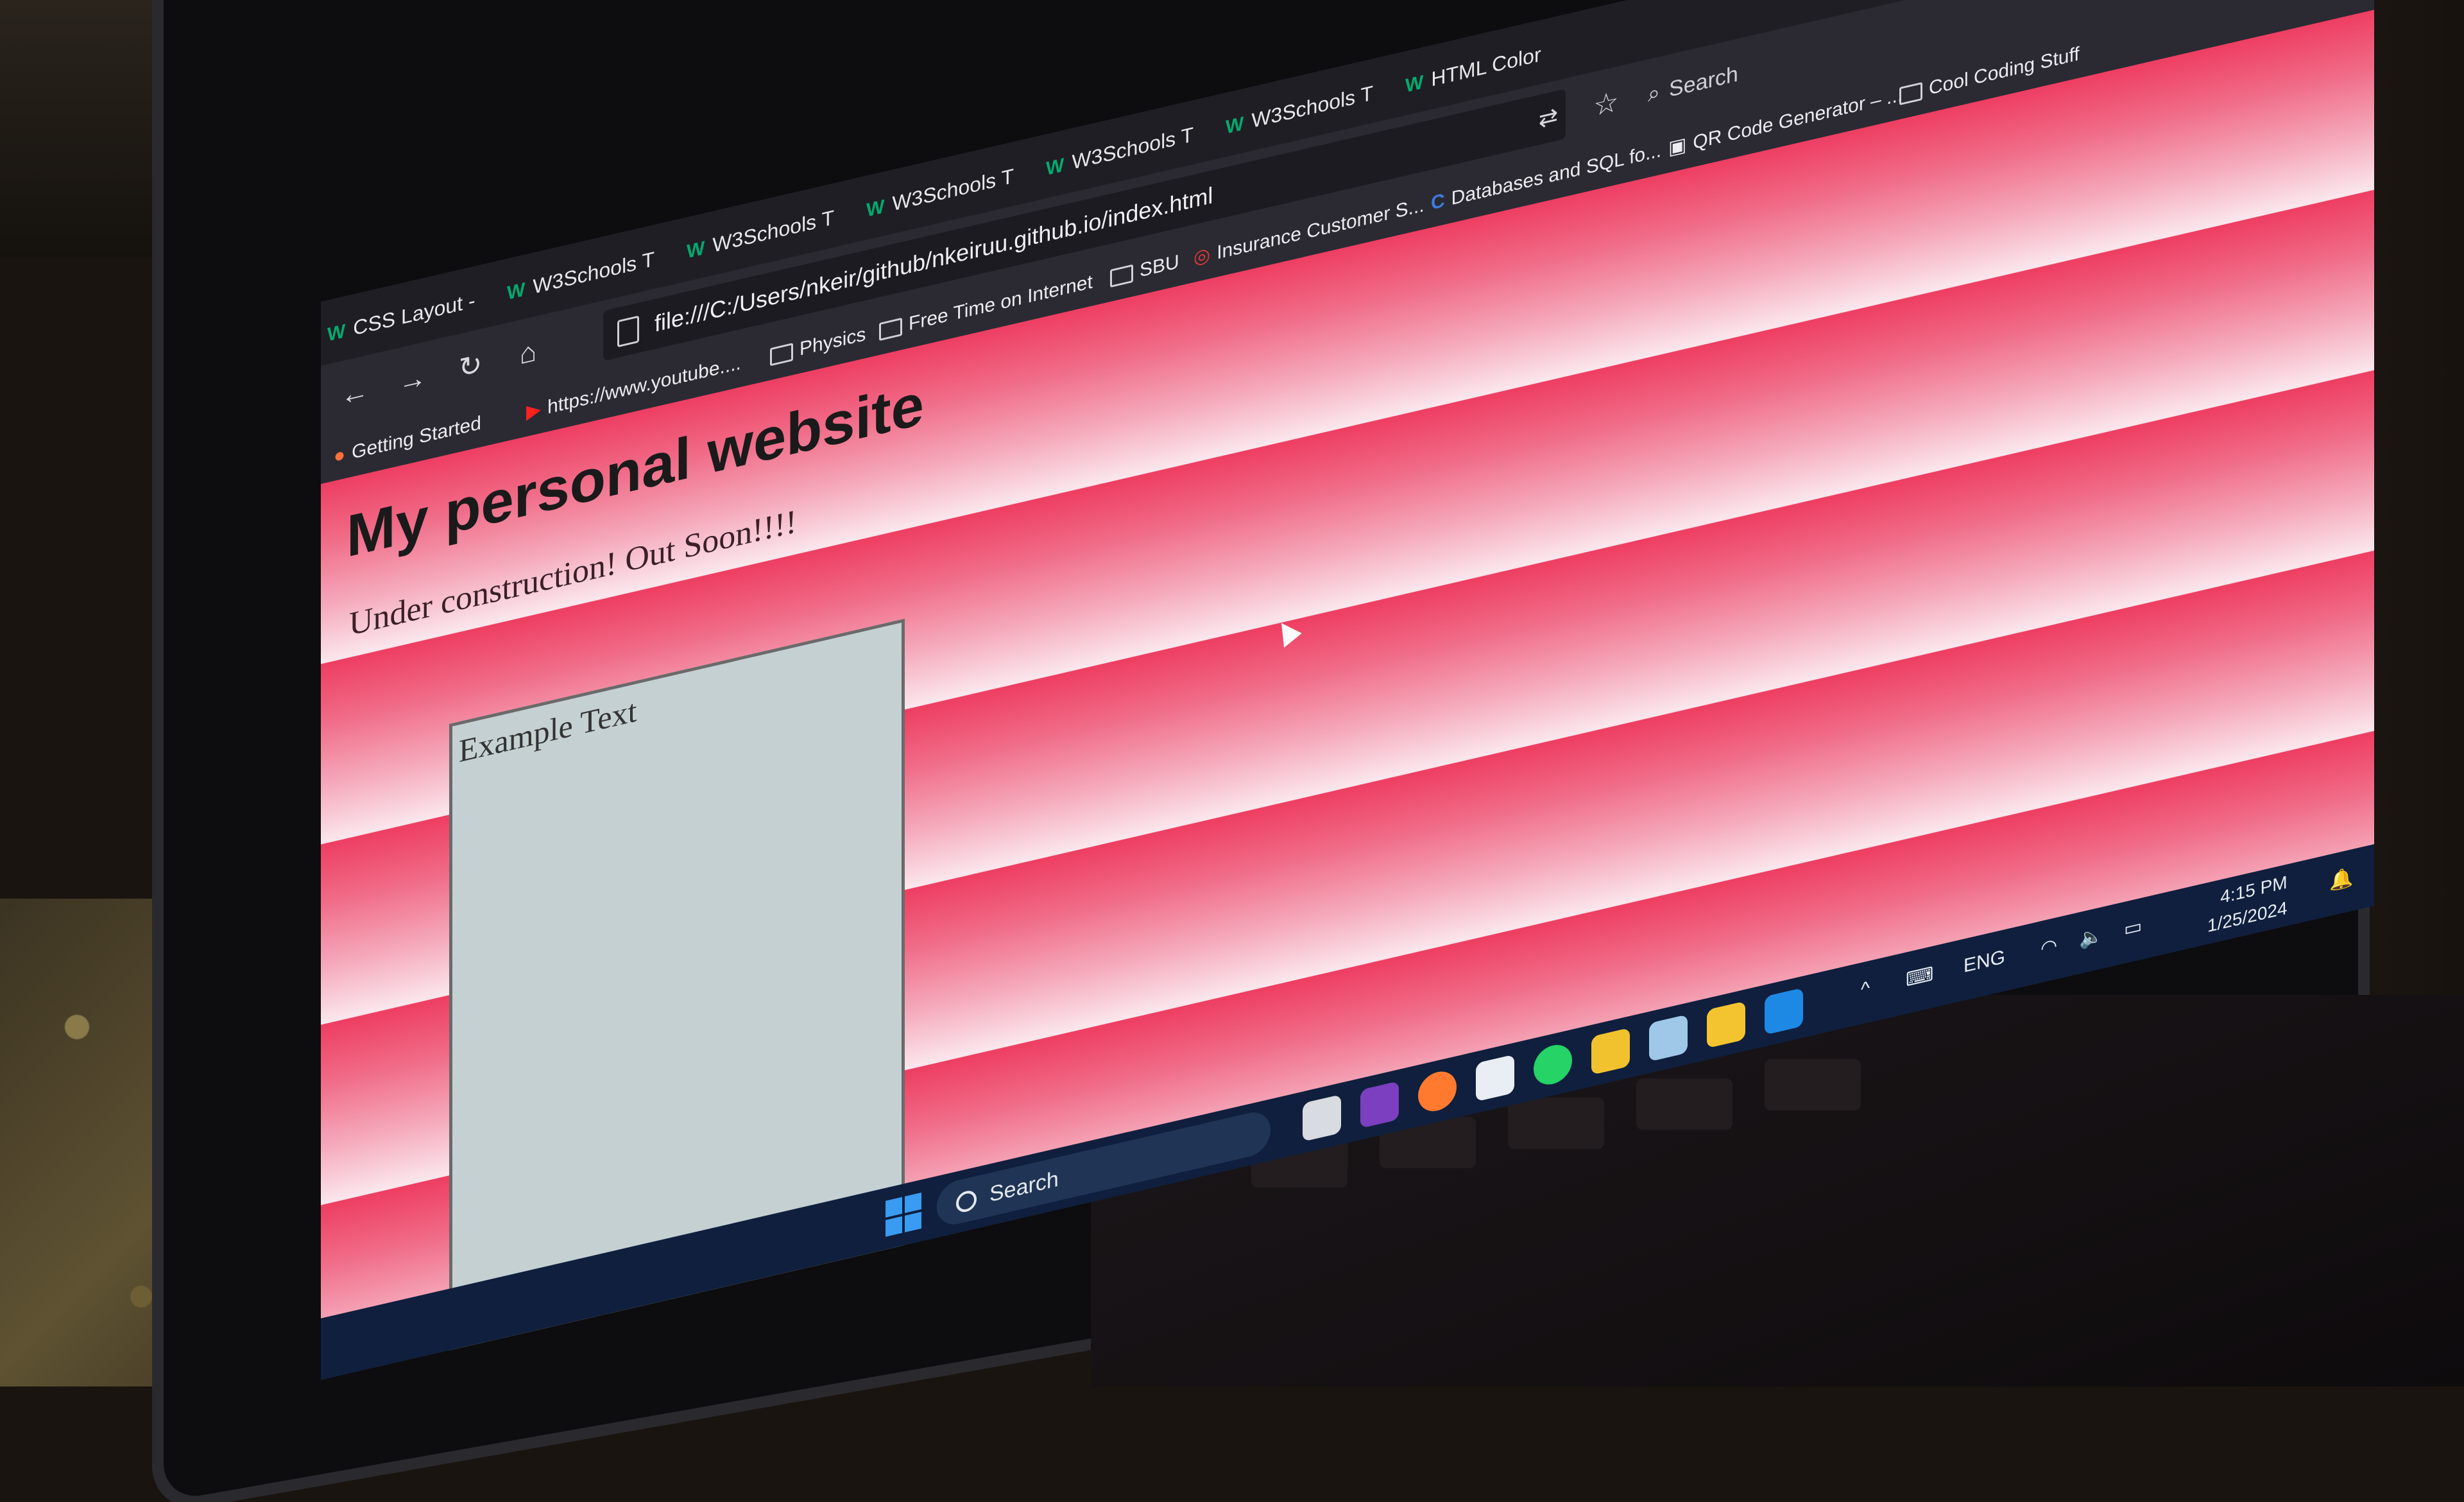 Image resolution: width=2464 pixels, height=1502 pixels. I want to click on battery-icon: ▭, so click(2133, 928).